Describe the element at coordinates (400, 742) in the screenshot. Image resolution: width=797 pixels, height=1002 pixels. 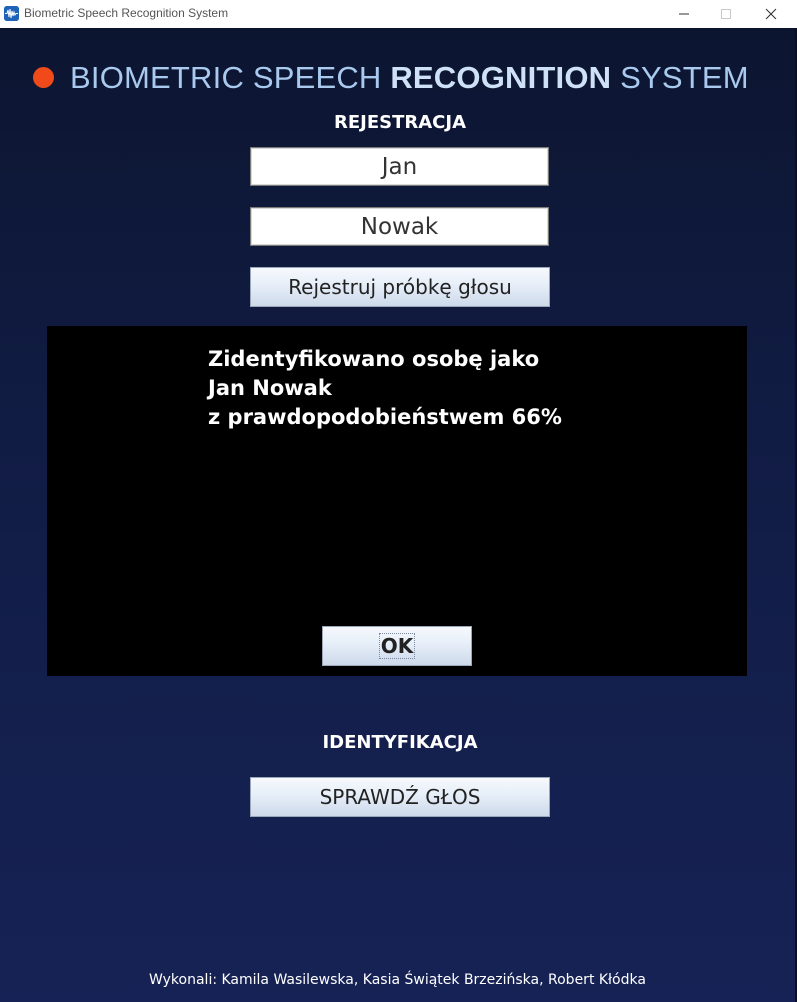
I see `identification-label: IDENTYFIKACJA` at that location.